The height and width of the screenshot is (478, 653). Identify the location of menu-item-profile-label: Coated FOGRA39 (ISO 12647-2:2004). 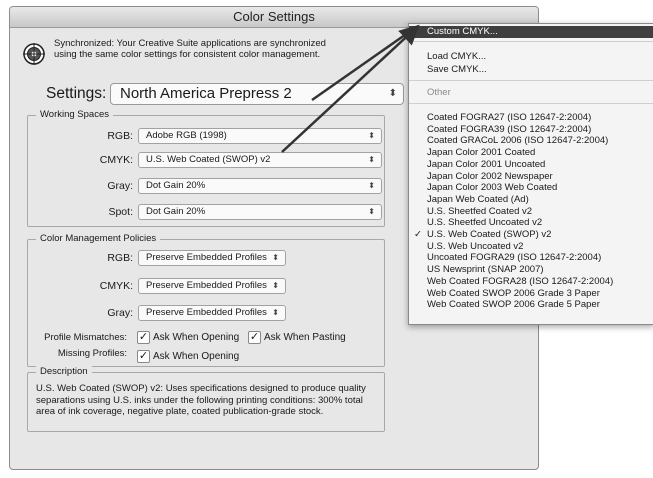
(509, 129).